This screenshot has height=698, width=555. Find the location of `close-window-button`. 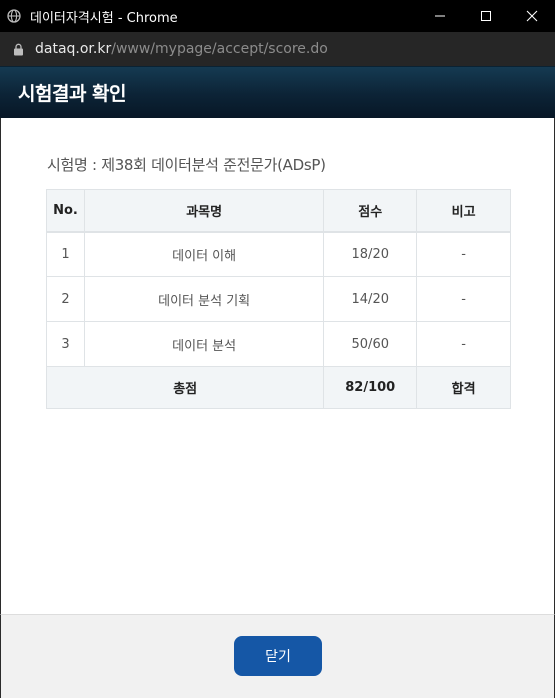

close-window-button is located at coordinates (532, 16).